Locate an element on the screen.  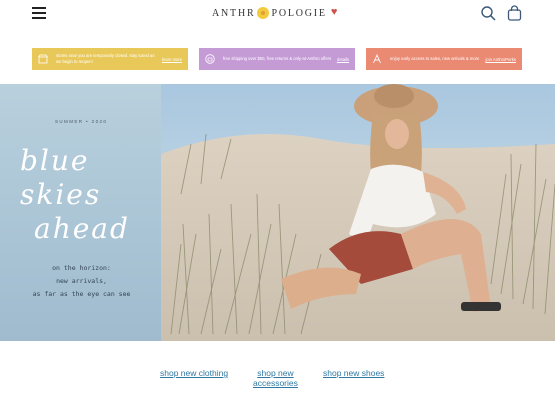
search-icon is located at coordinates (488, 13).